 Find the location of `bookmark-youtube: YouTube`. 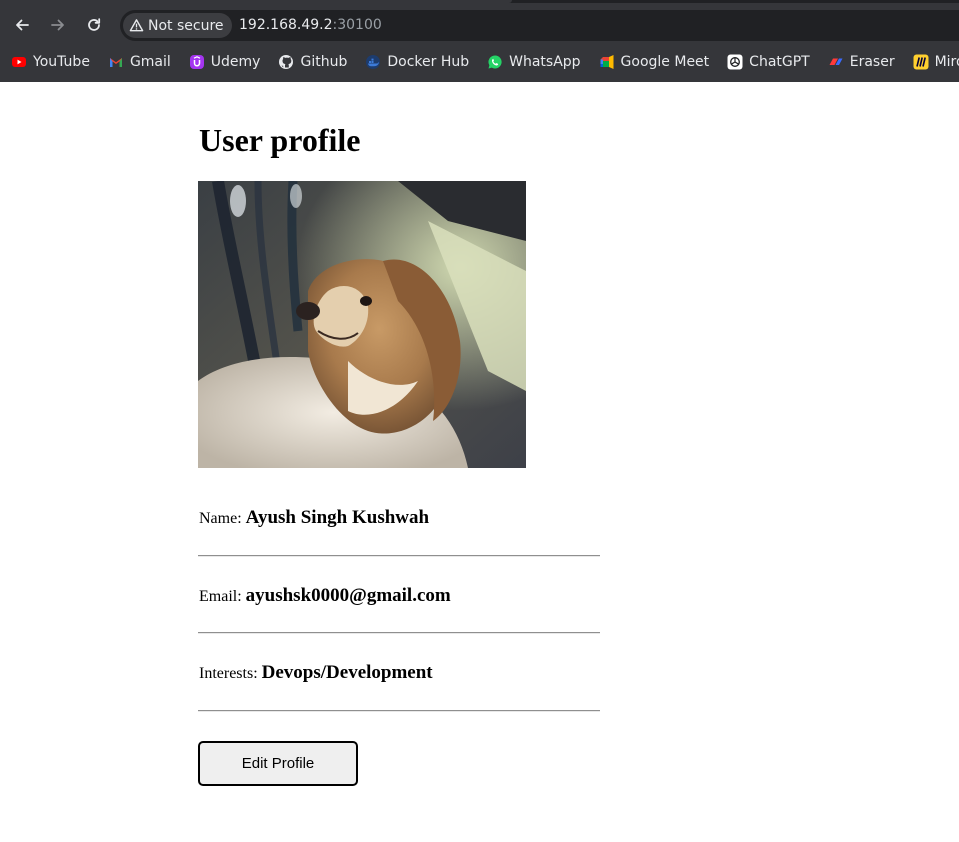

bookmark-youtube: YouTube is located at coordinates (45, 62).